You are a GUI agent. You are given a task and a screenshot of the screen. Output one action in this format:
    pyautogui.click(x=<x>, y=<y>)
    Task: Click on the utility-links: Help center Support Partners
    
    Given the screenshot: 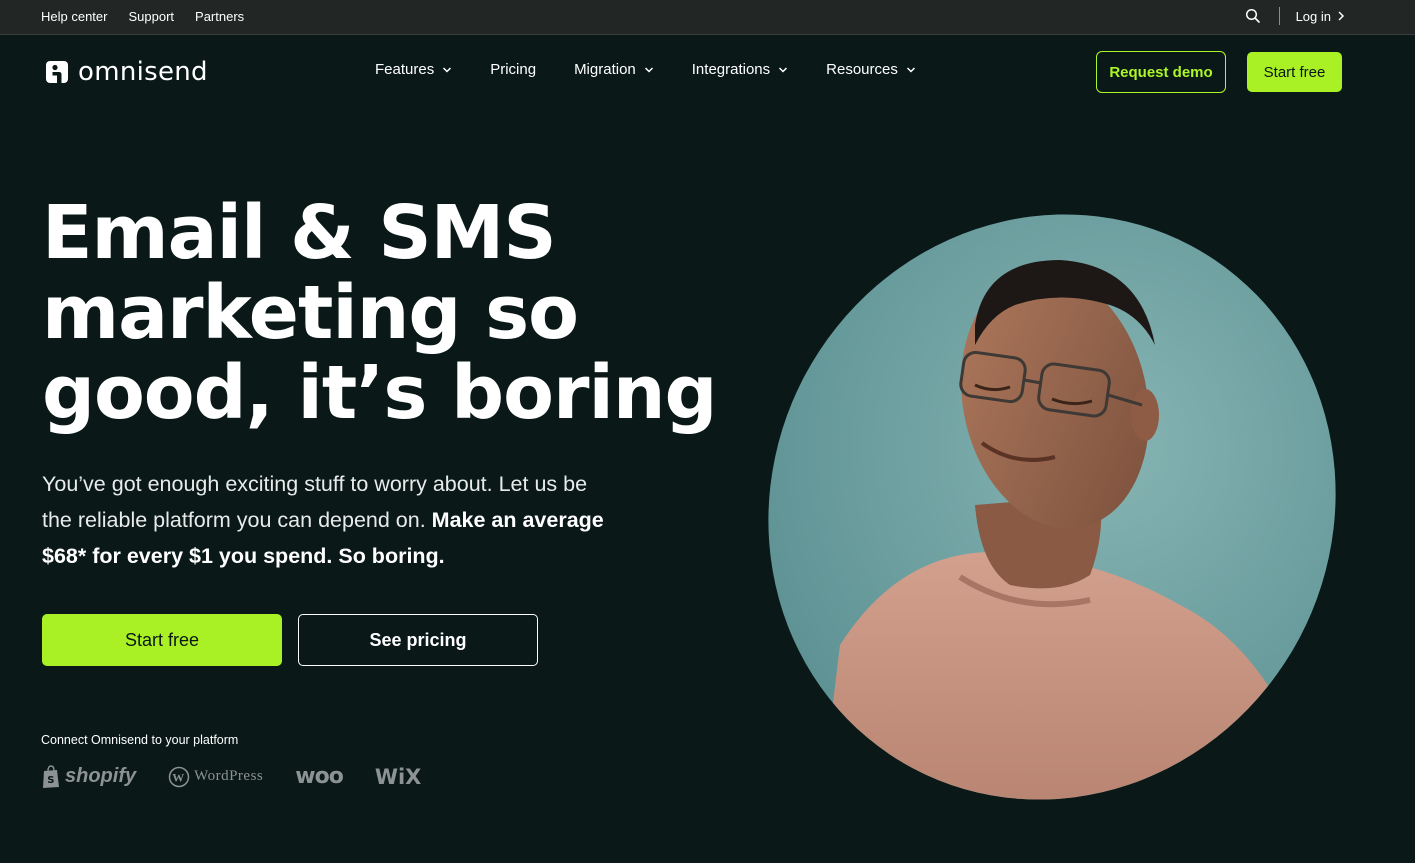 What is the action you would take?
    pyautogui.click(x=153, y=16)
    